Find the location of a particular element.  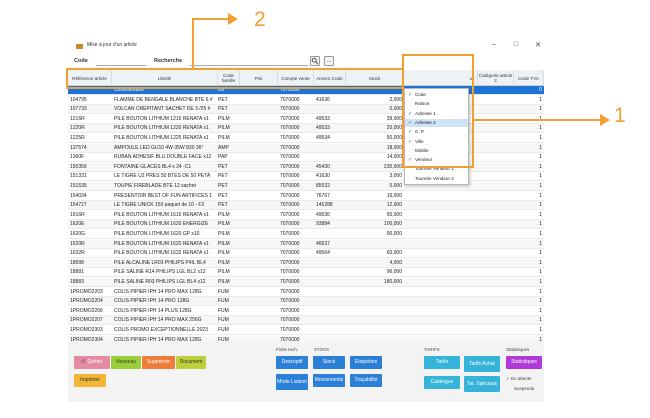

cell-ref: 1225R is located at coordinates (77, 138).